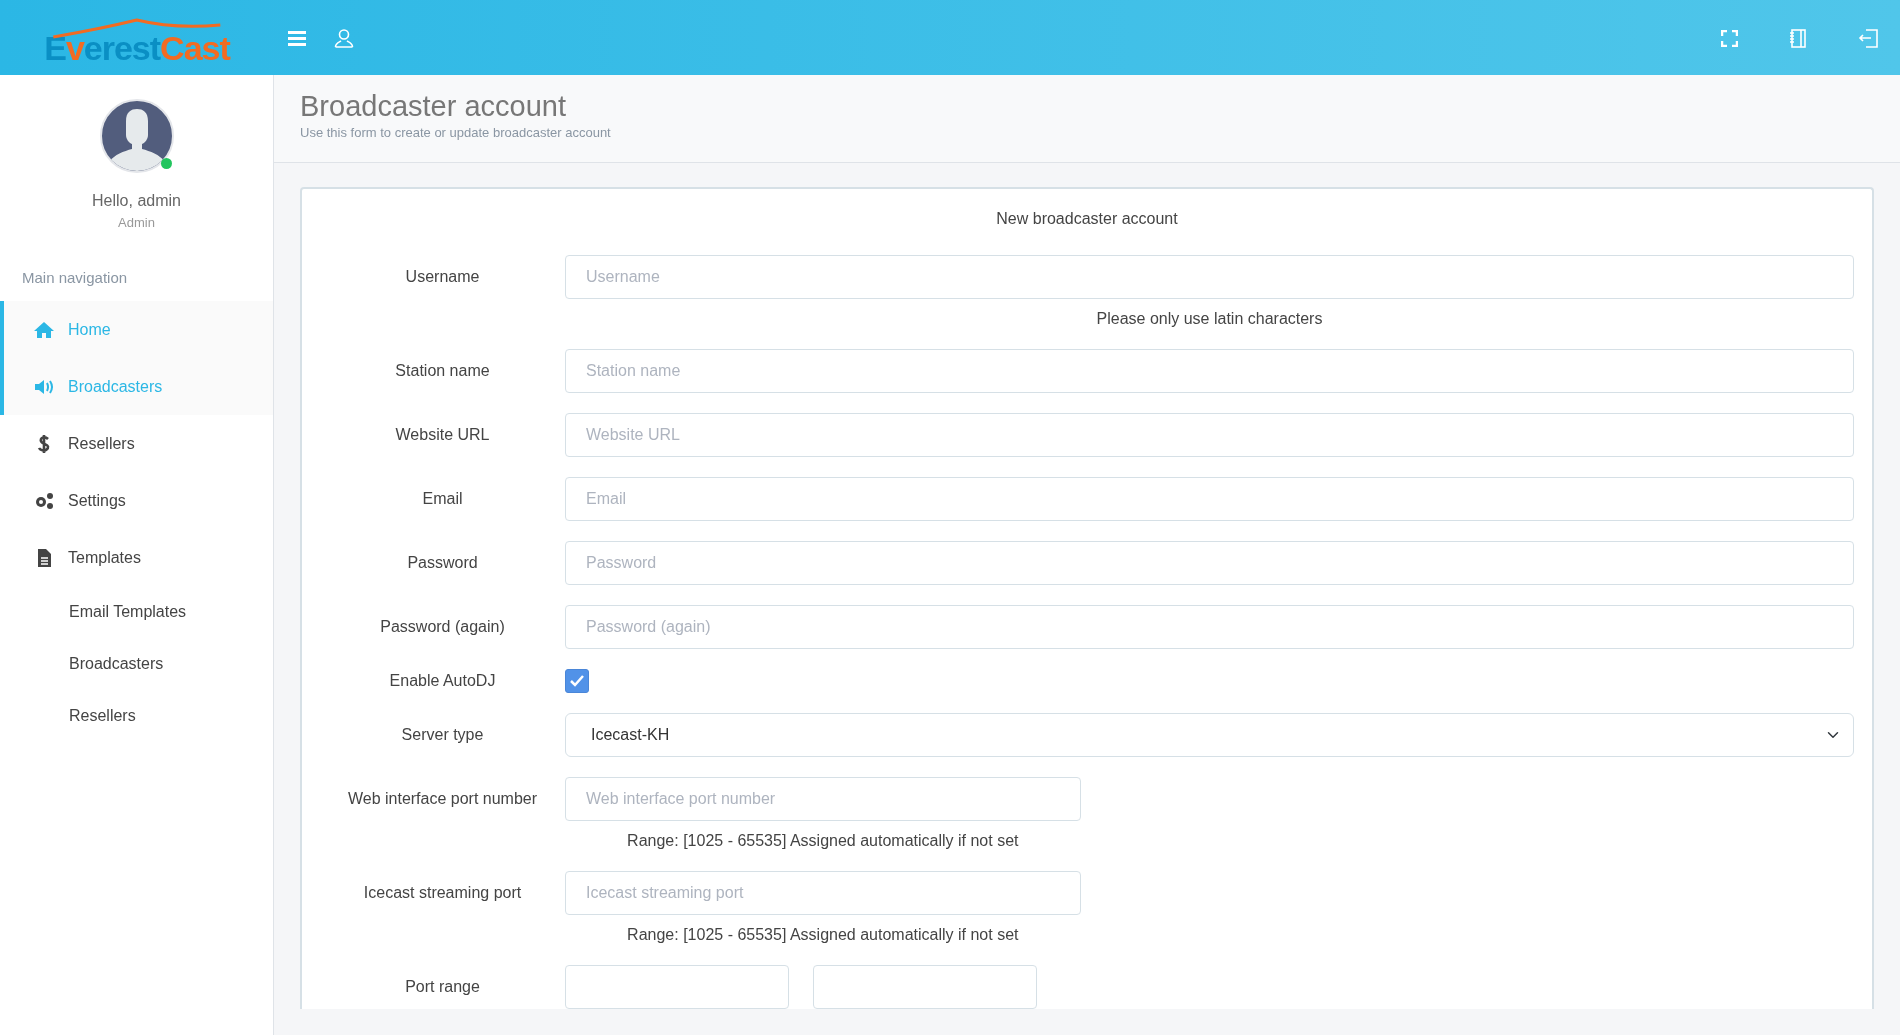 The height and width of the screenshot is (1035, 1900). I want to click on text-field: Icecast streaming port, so click(823, 893).